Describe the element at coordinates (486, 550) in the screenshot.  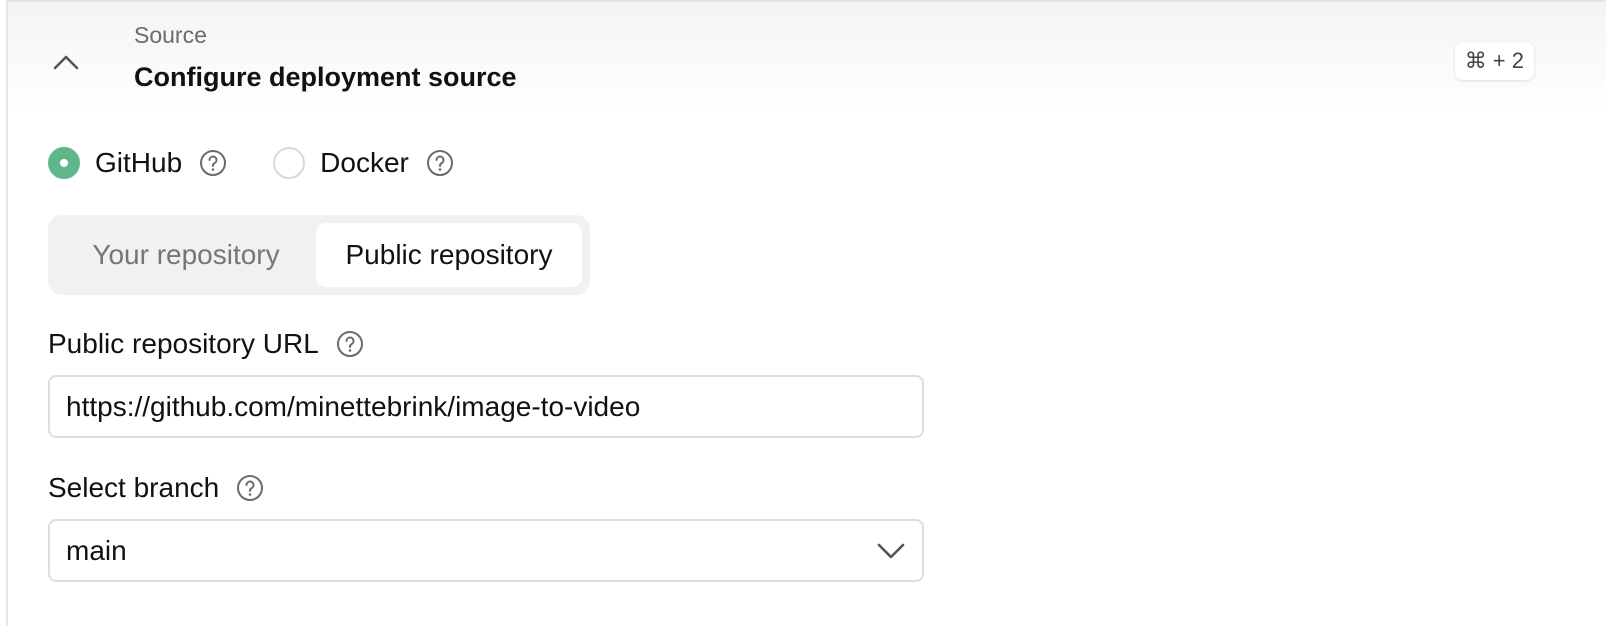
I see `branch-select: main` at that location.